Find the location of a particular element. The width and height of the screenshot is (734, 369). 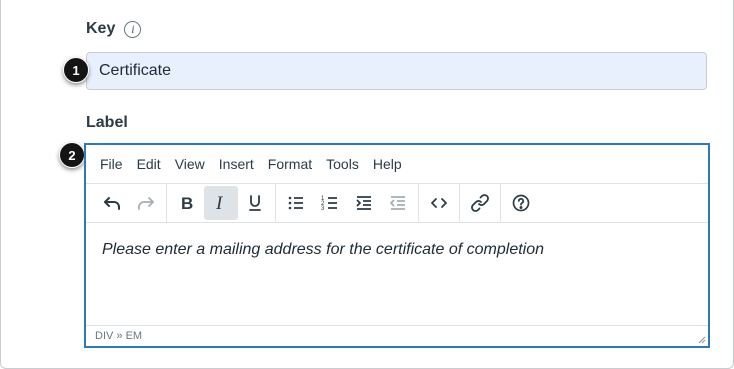

code-view-button is located at coordinates (439, 203).